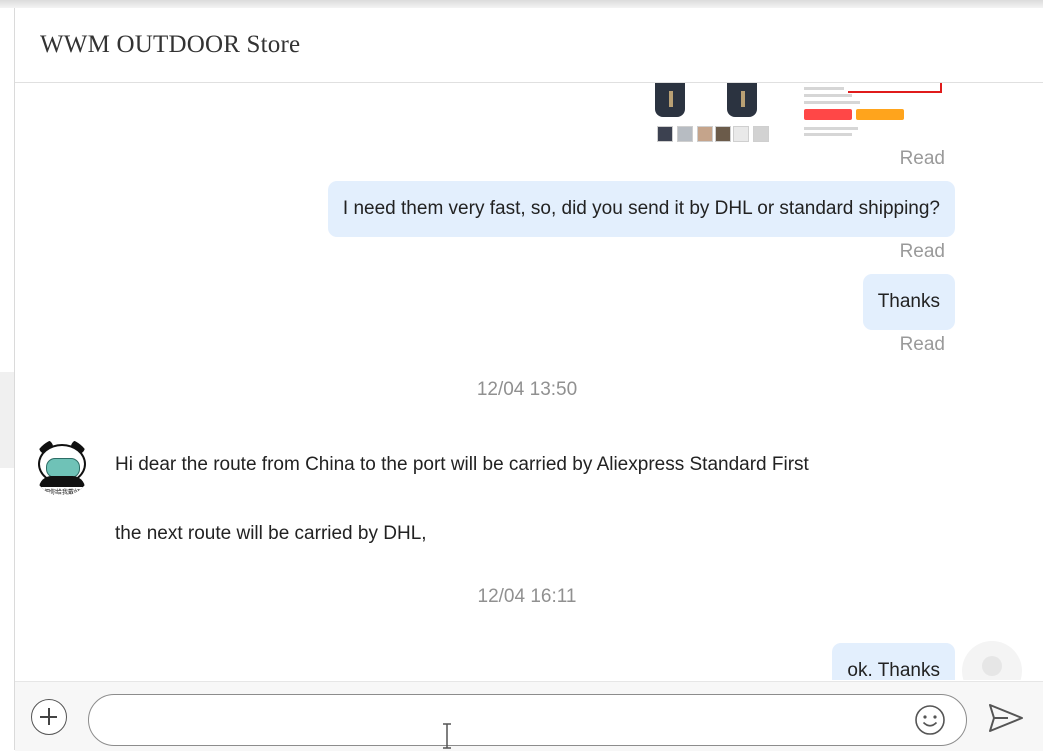 The height and width of the screenshot is (751, 1043). I want to click on product-screenshot-image, so click(800, 112).